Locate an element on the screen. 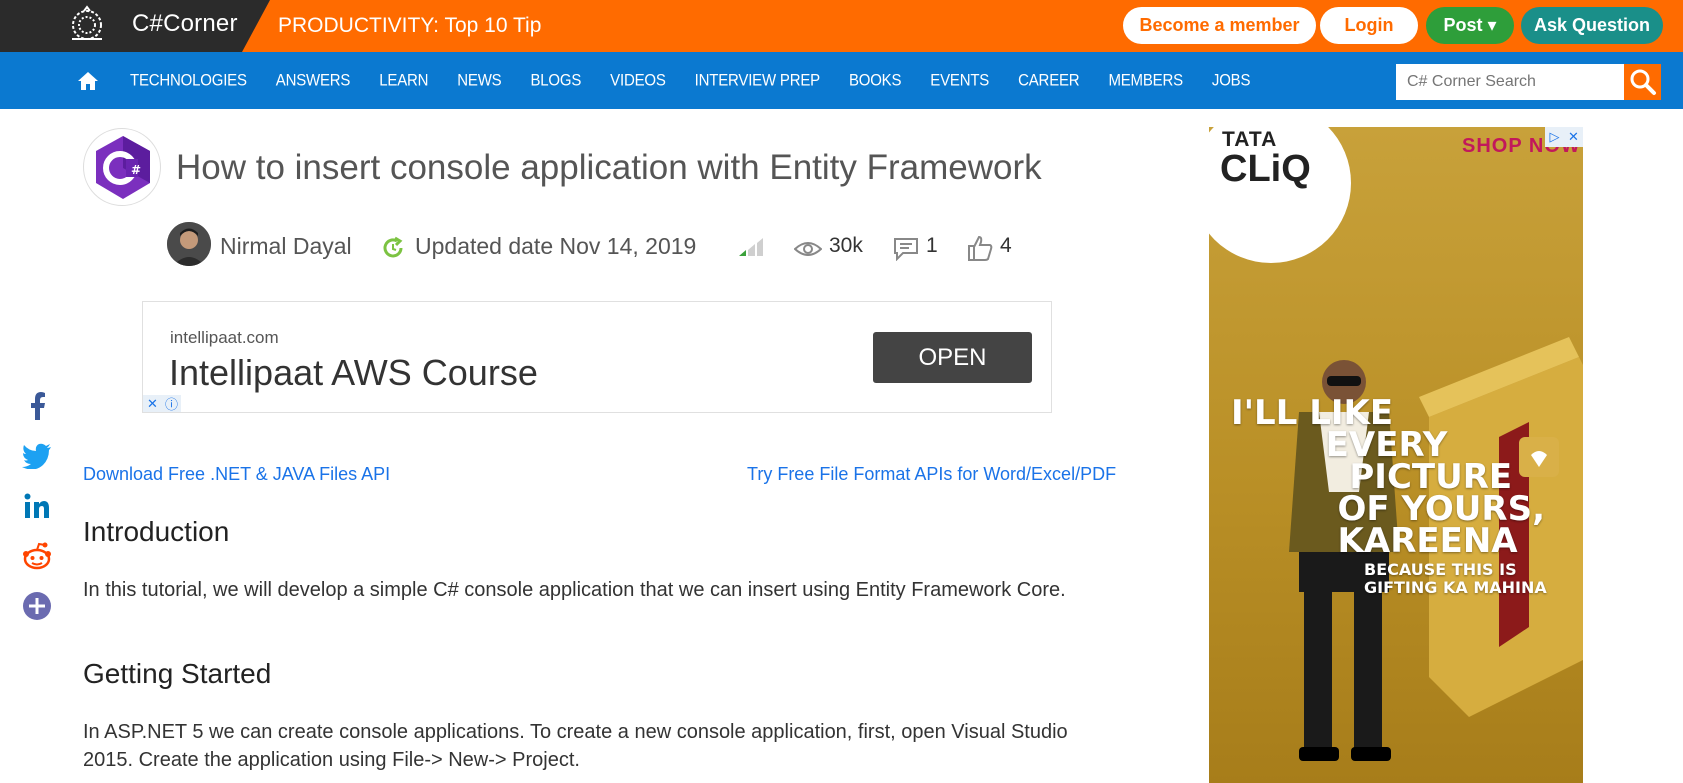 This screenshot has height=783, width=1683. csharp-category-logo: # is located at coordinates (122, 167).